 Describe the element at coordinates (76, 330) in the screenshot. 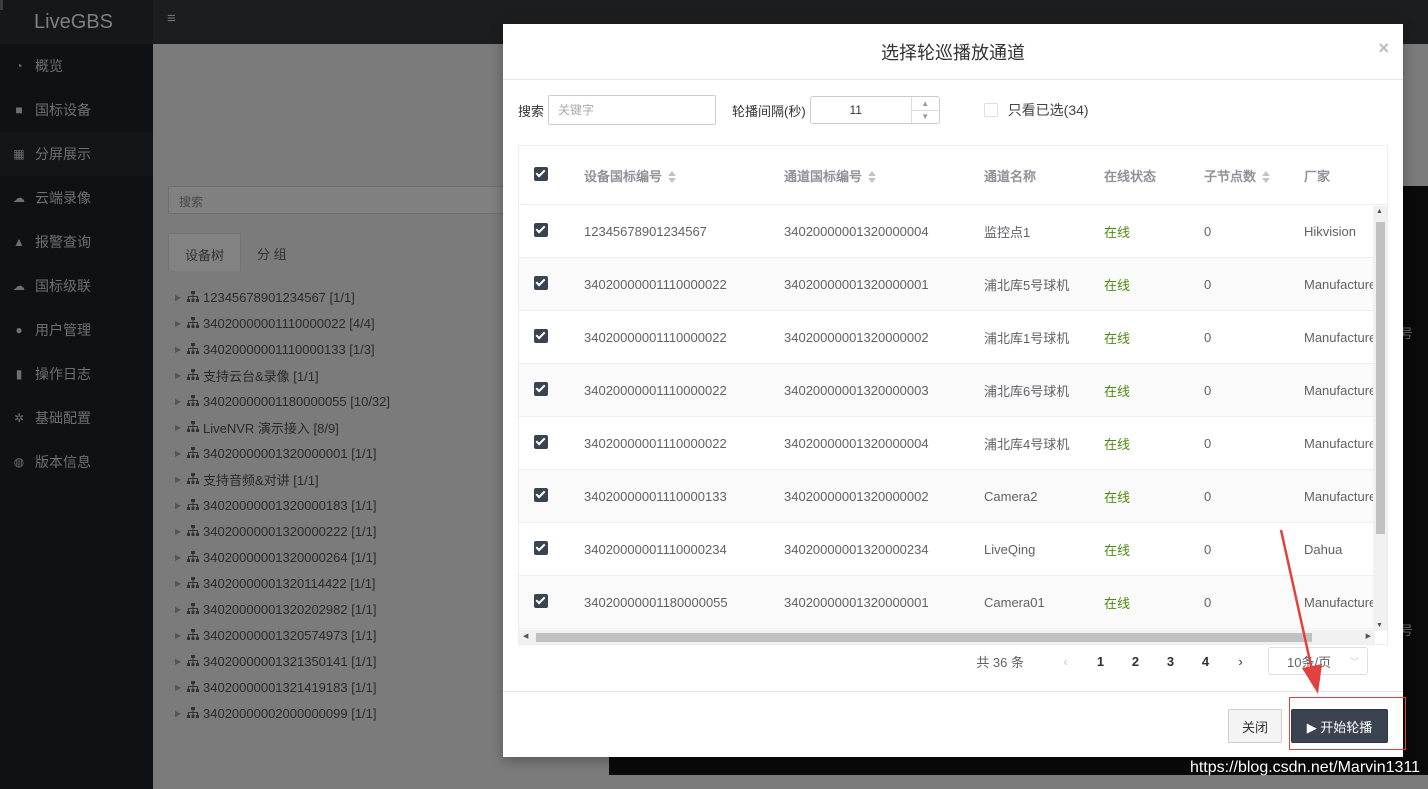

I see `sidebar-item: ● 用户管理` at that location.